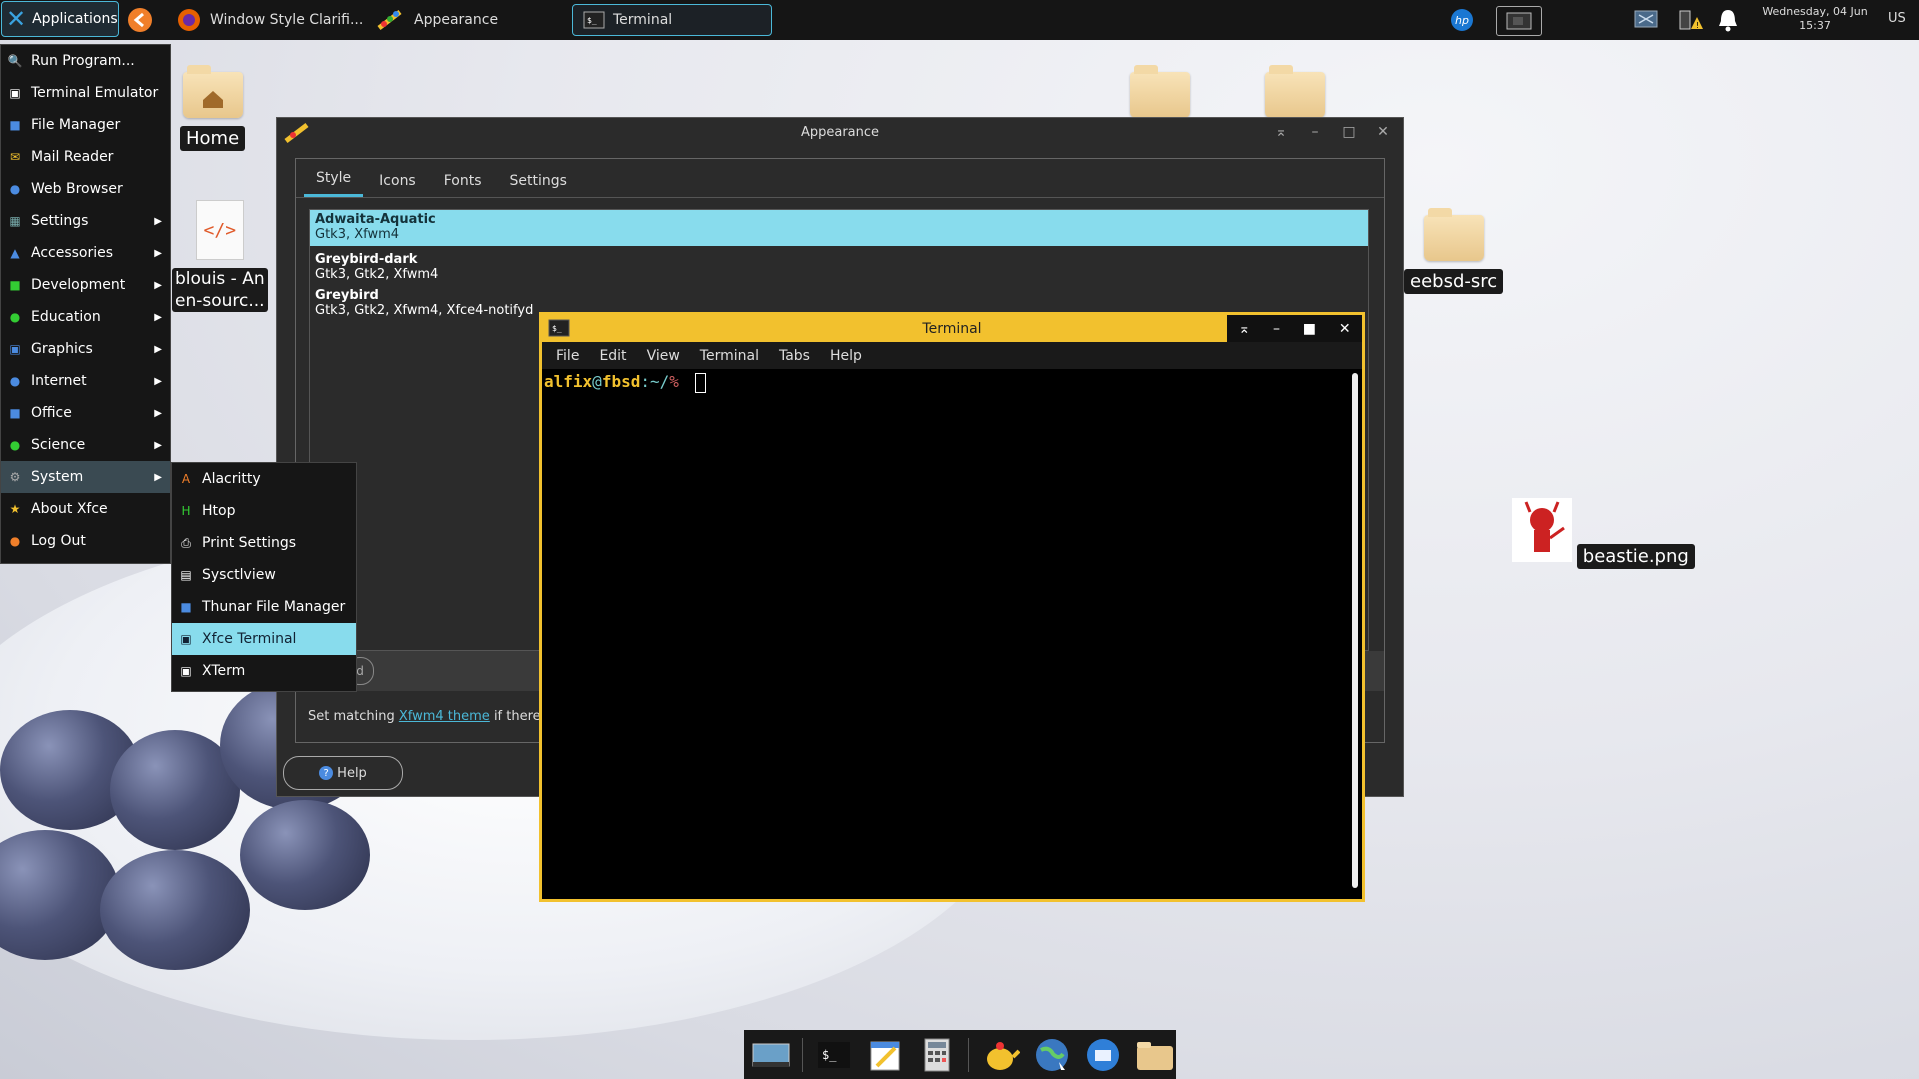  I want to click on tab-settings: Settings, so click(538, 185).